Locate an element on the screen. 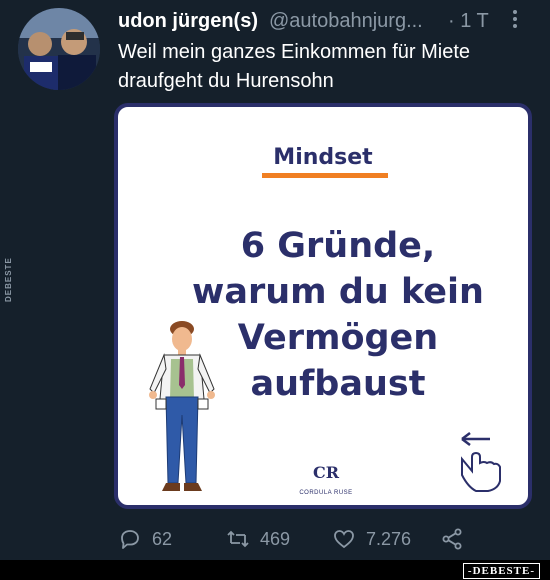 The width and height of the screenshot is (550, 580). share-icon is located at coordinates (452, 539).